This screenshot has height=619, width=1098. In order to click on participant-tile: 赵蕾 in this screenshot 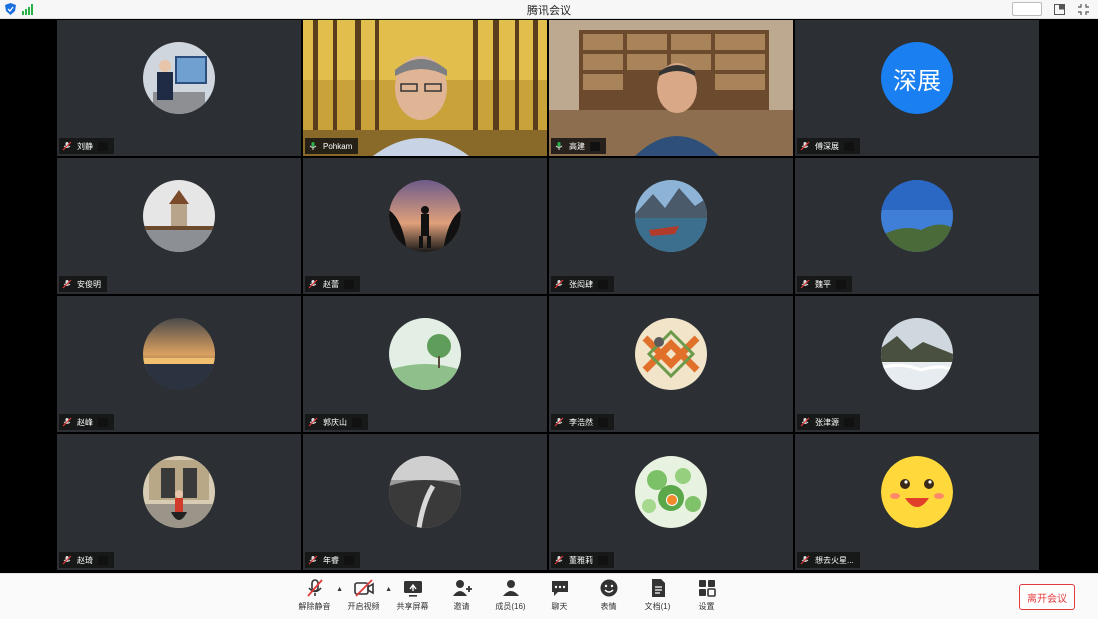, I will do `click(425, 226)`.